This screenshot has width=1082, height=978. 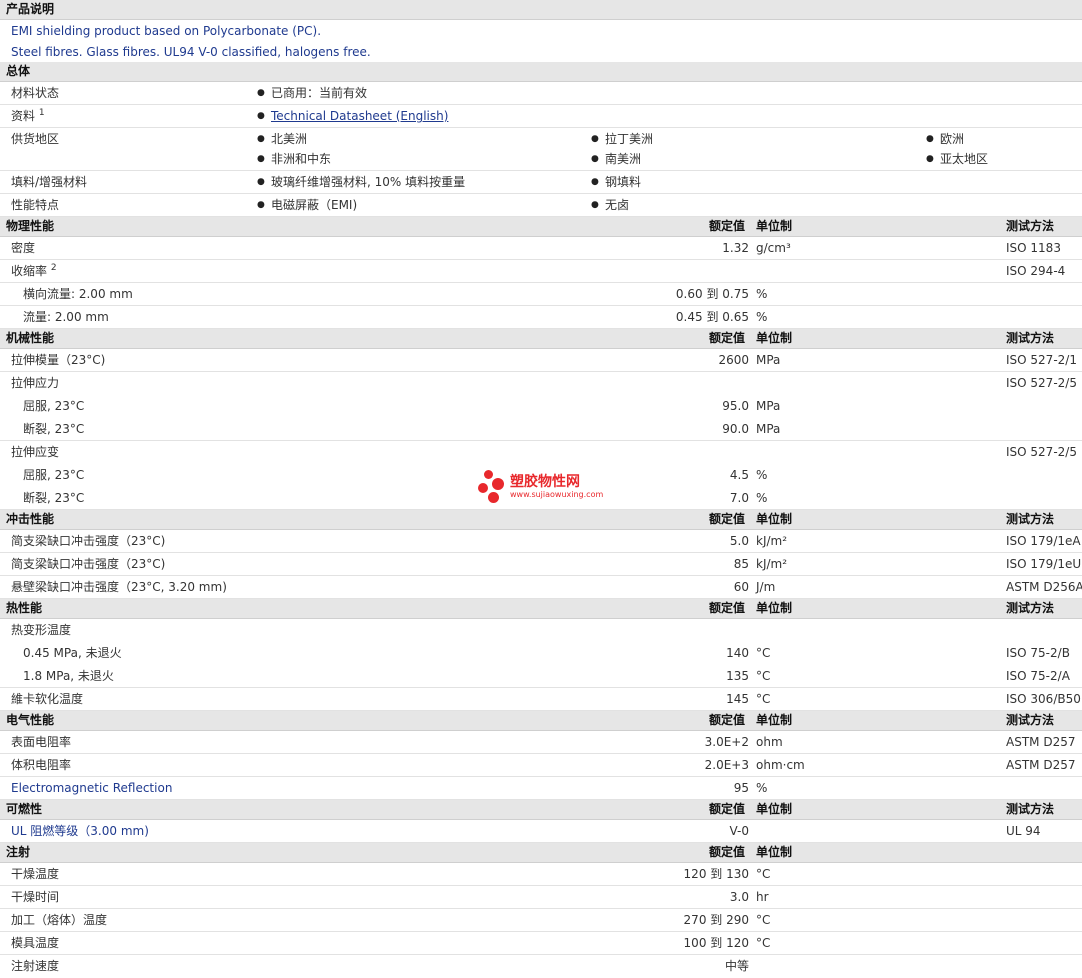 What do you see at coordinates (18, 852) in the screenshot?
I see `section-title: 注射` at bounding box center [18, 852].